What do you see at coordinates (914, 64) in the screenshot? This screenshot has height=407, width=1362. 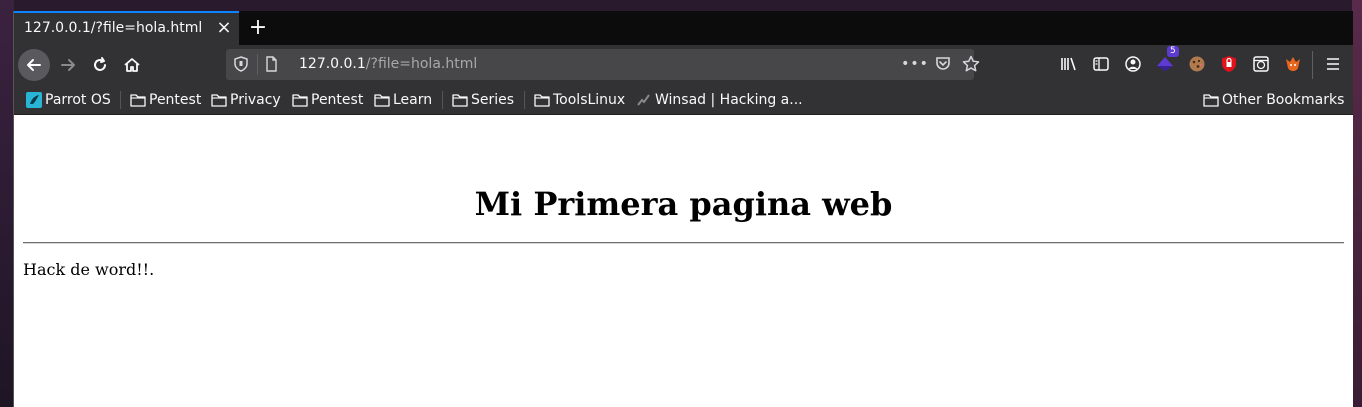 I see `page-actions-icon: •••` at bounding box center [914, 64].